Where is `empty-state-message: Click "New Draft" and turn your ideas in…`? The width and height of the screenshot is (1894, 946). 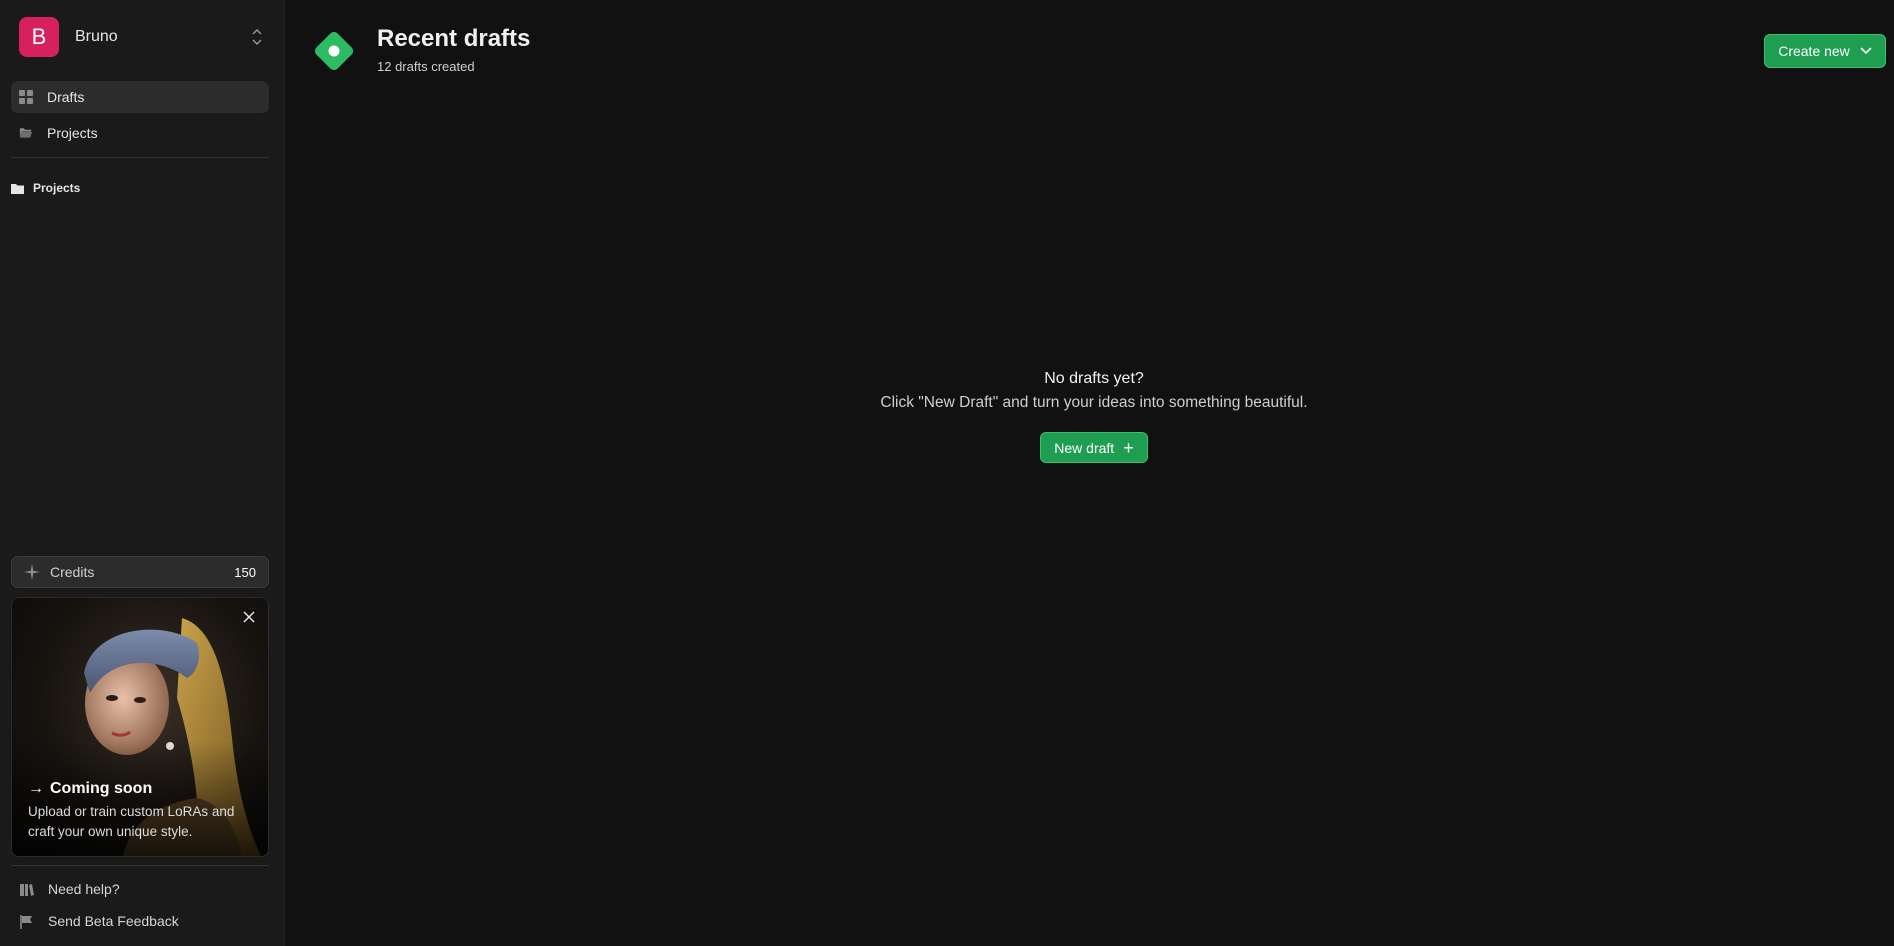
empty-state-message: Click "New Draft" and turn your ideas in… is located at coordinates (1094, 402).